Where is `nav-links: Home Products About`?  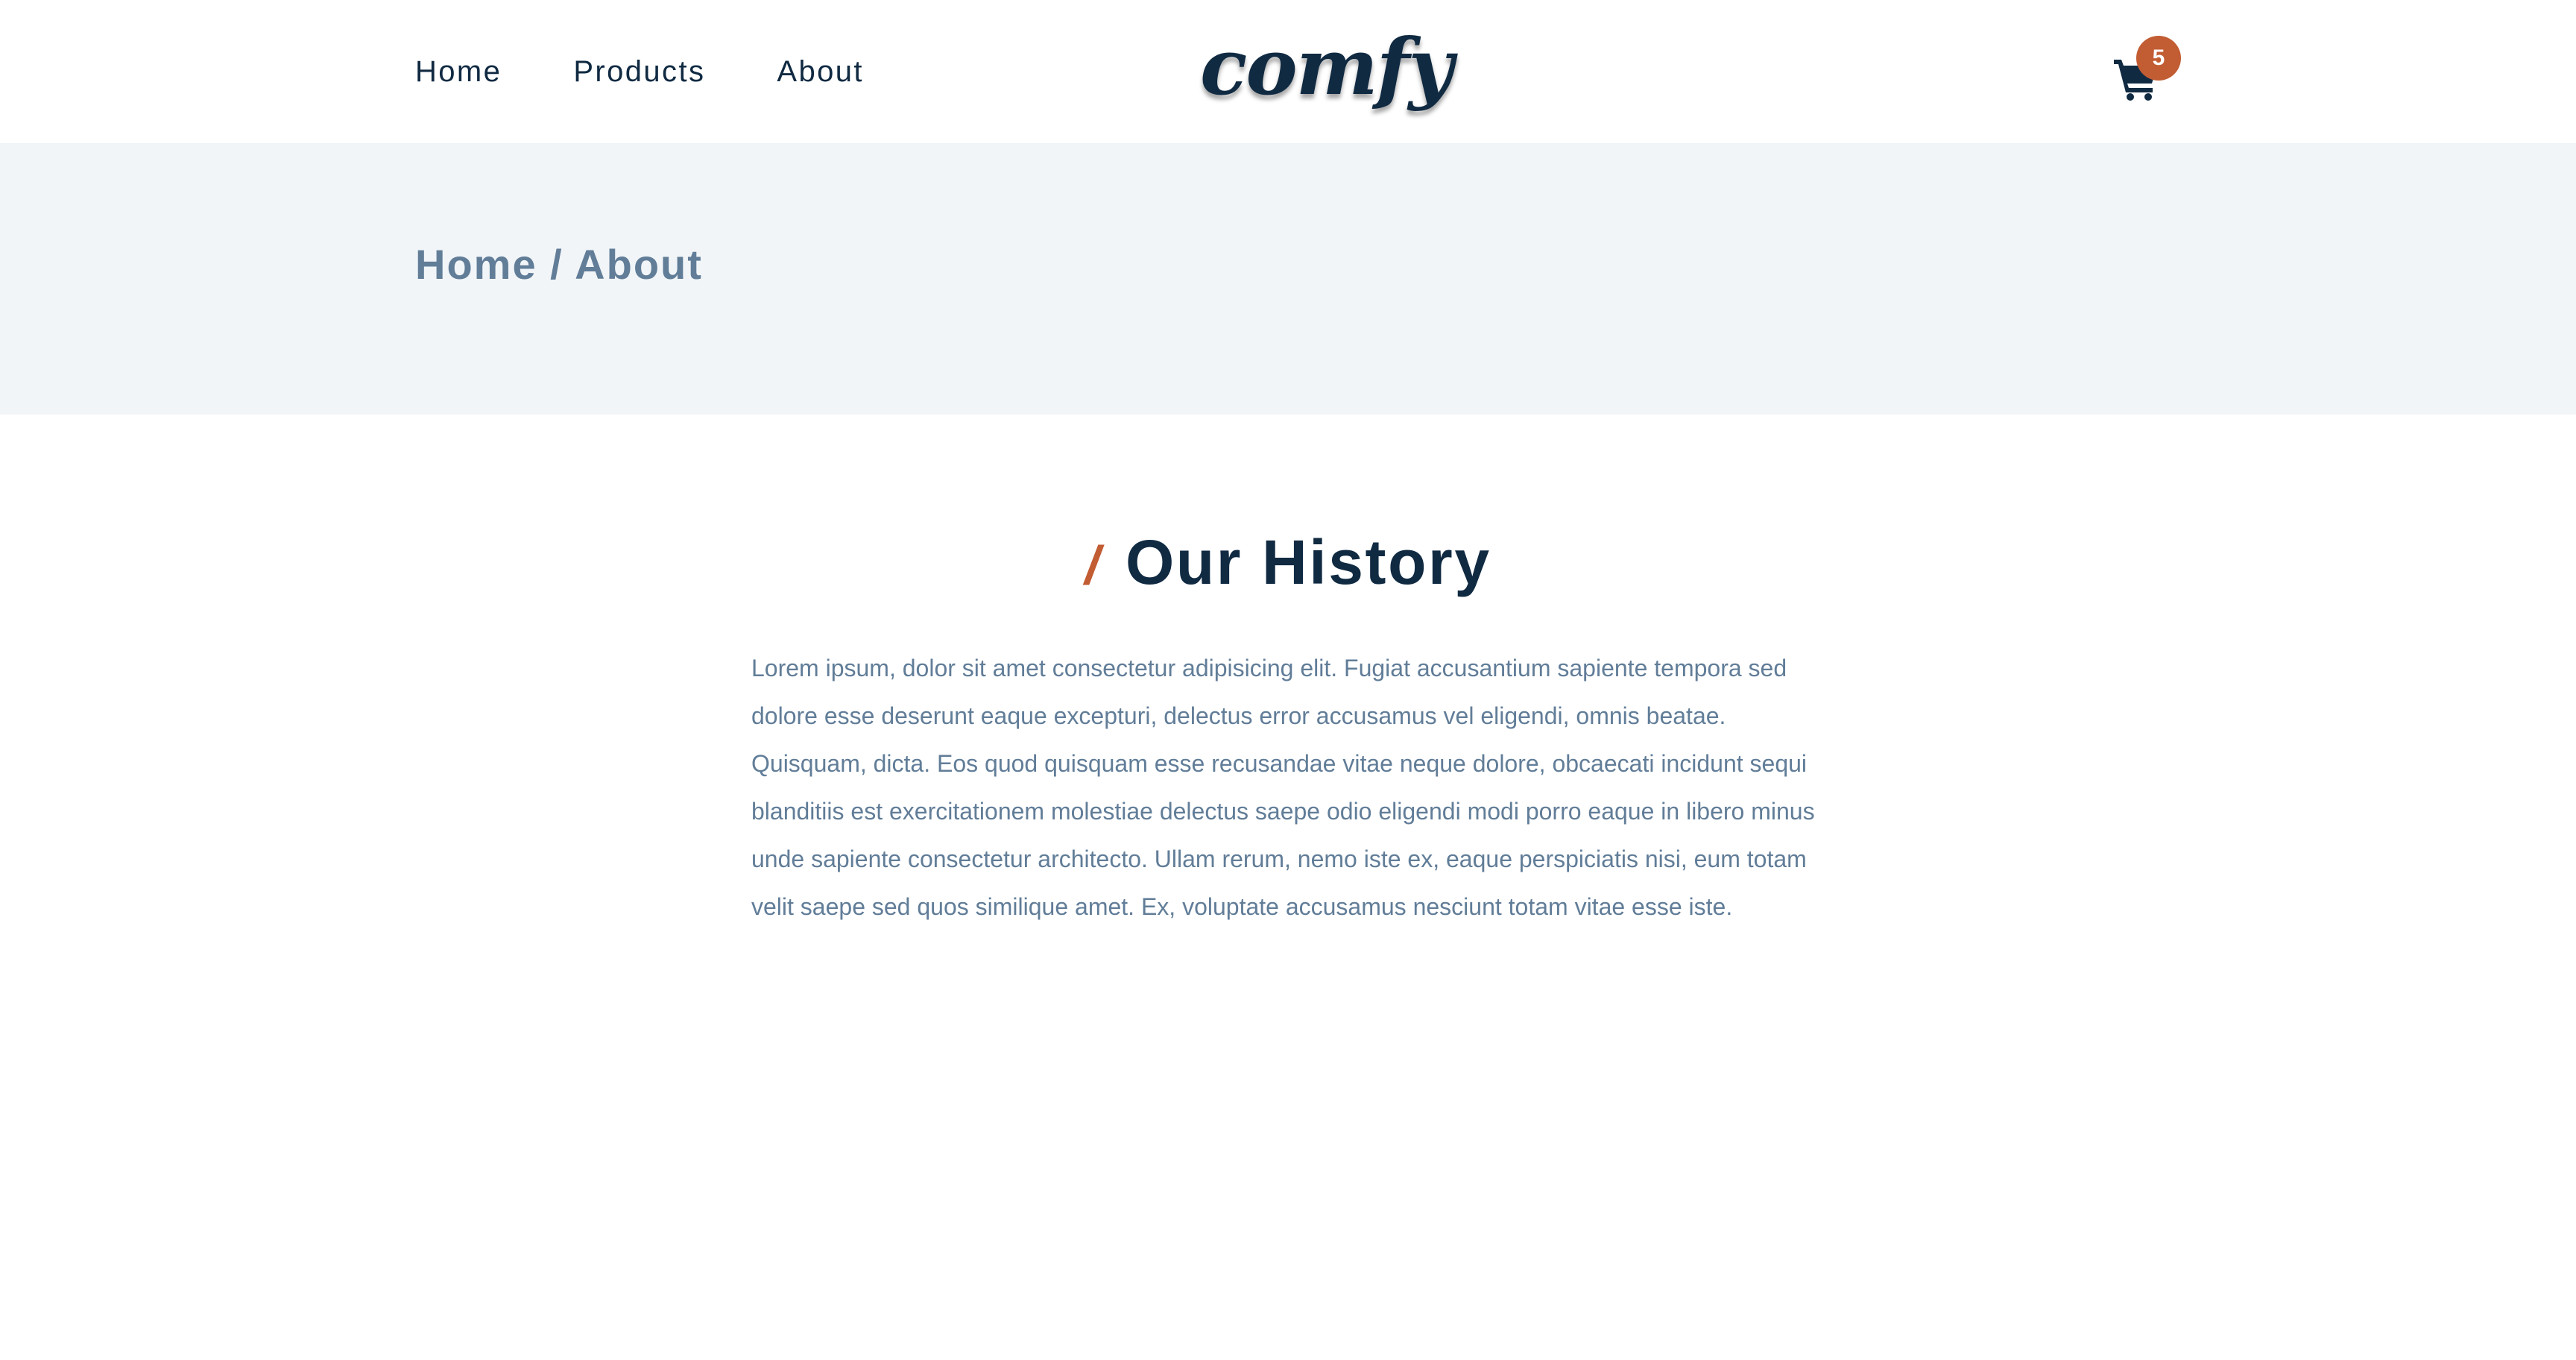 nav-links: Home Products About is located at coordinates (639, 71).